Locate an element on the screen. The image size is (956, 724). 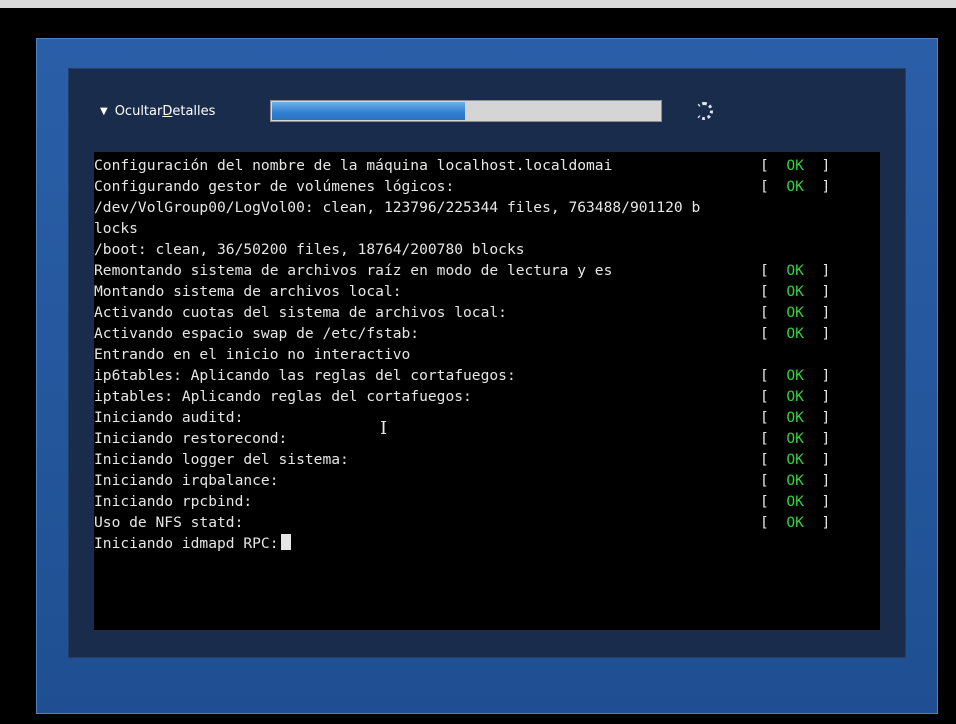
console-line-text: Iniciando idmapd RPC: is located at coordinates (186, 543).